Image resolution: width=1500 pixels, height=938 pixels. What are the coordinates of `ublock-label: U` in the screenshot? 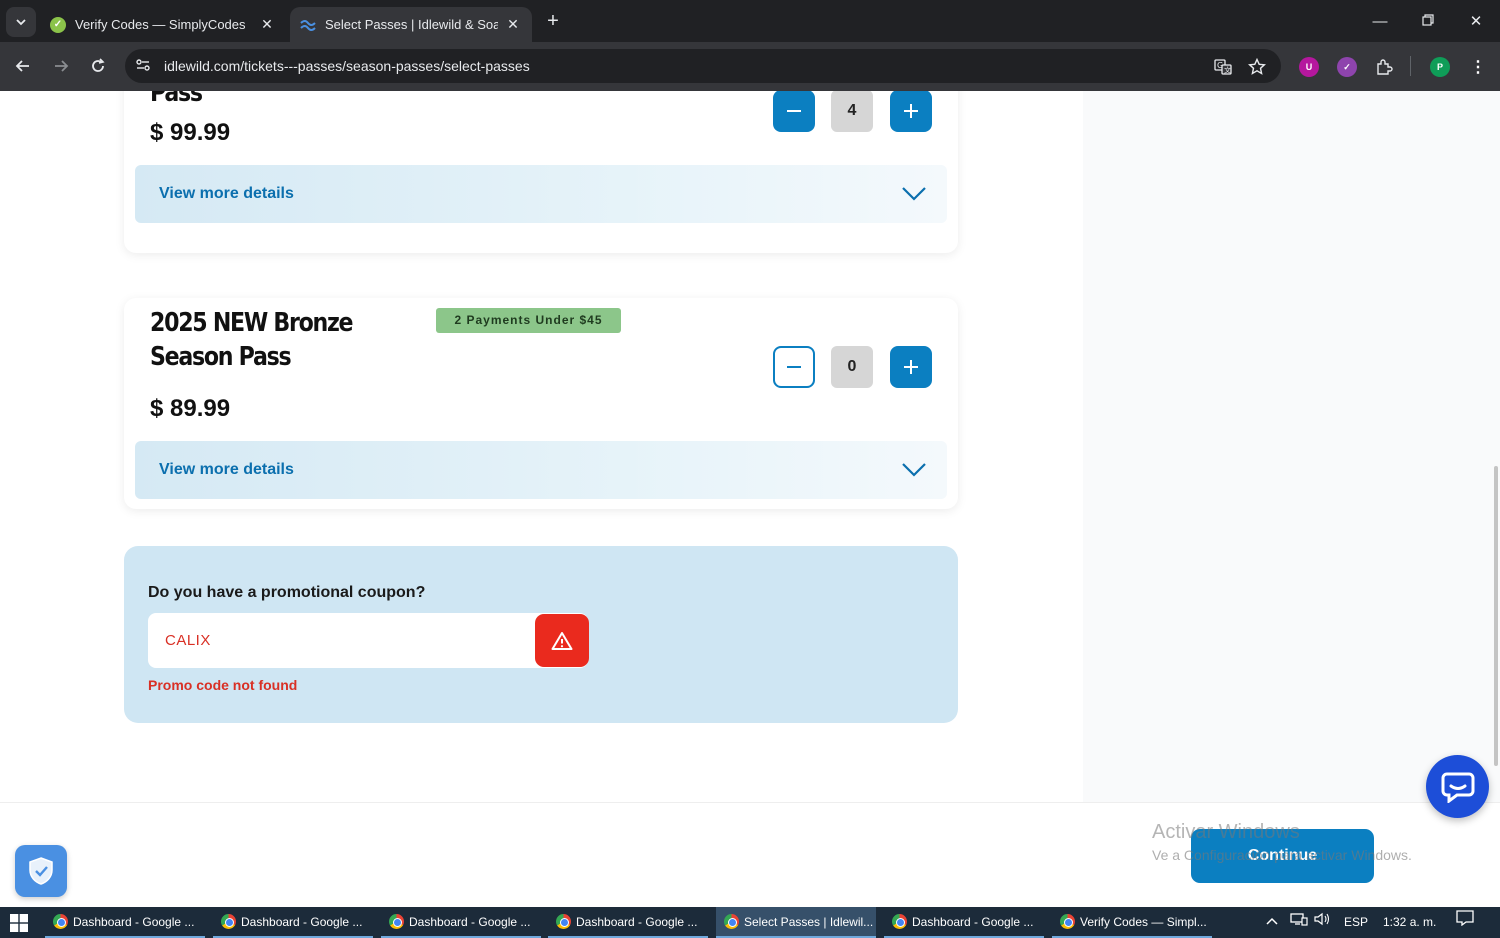 It's located at (1309, 67).